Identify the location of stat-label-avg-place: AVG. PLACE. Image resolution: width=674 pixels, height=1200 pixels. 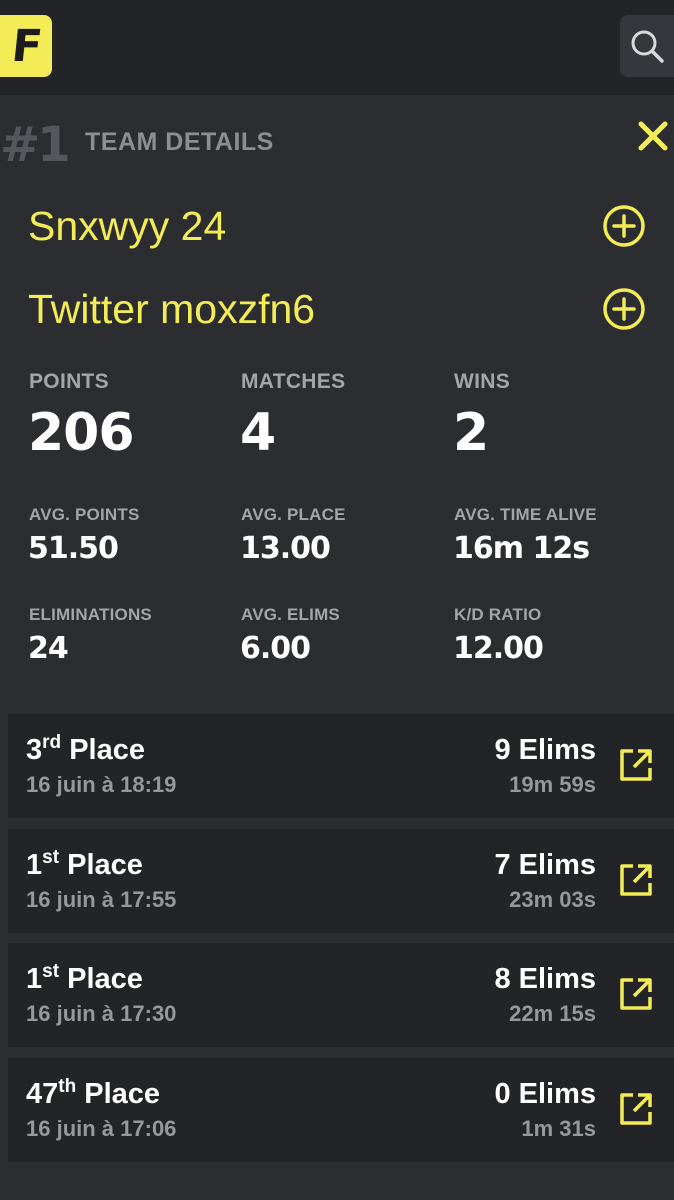
(293, 514).